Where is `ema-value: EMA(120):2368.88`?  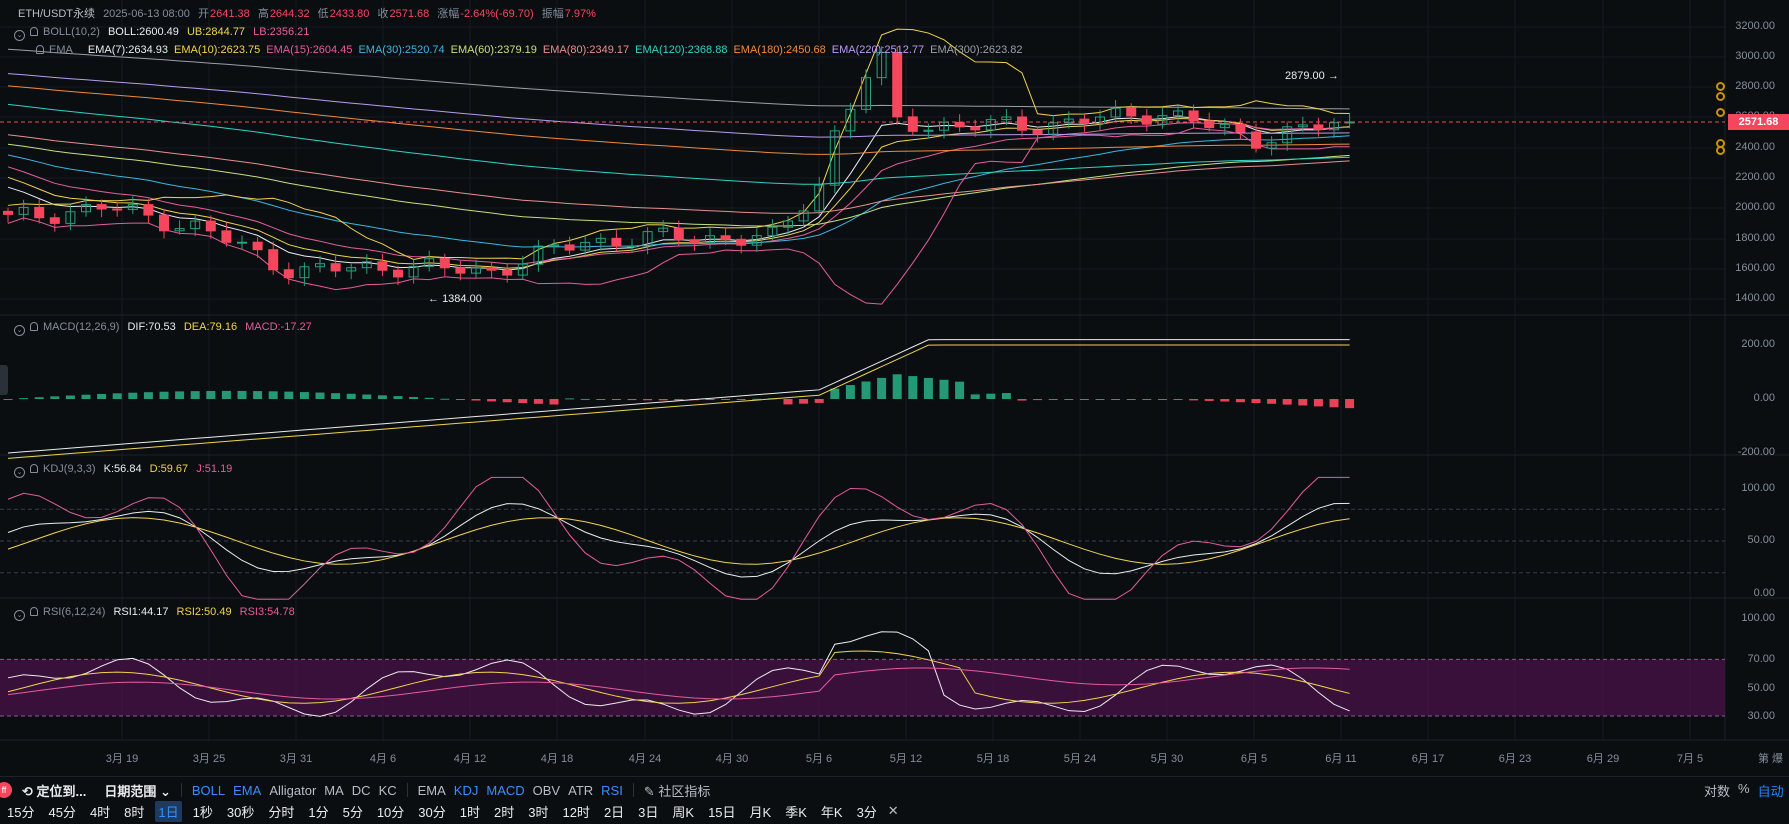
ema-value: EMA(120):2368.88 is located at coordinates (681, 50).